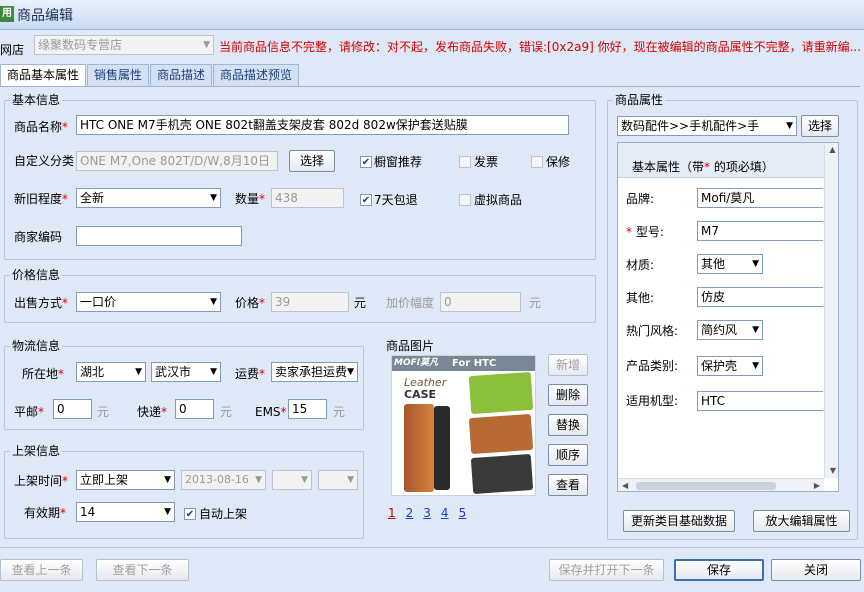 The image size is (864, 592). I want to click on invoice-label: 发票, so click(486, 162).